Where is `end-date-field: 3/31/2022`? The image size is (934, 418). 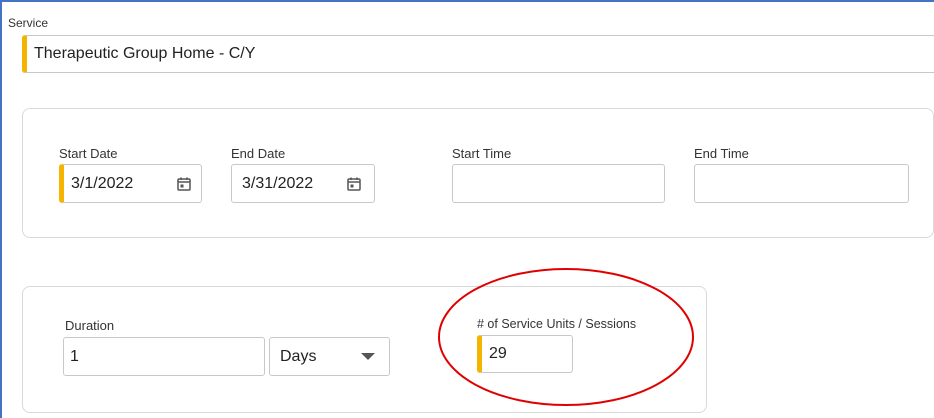
end-date-field: 3/31/2022 is located at coordinates (303, 183).